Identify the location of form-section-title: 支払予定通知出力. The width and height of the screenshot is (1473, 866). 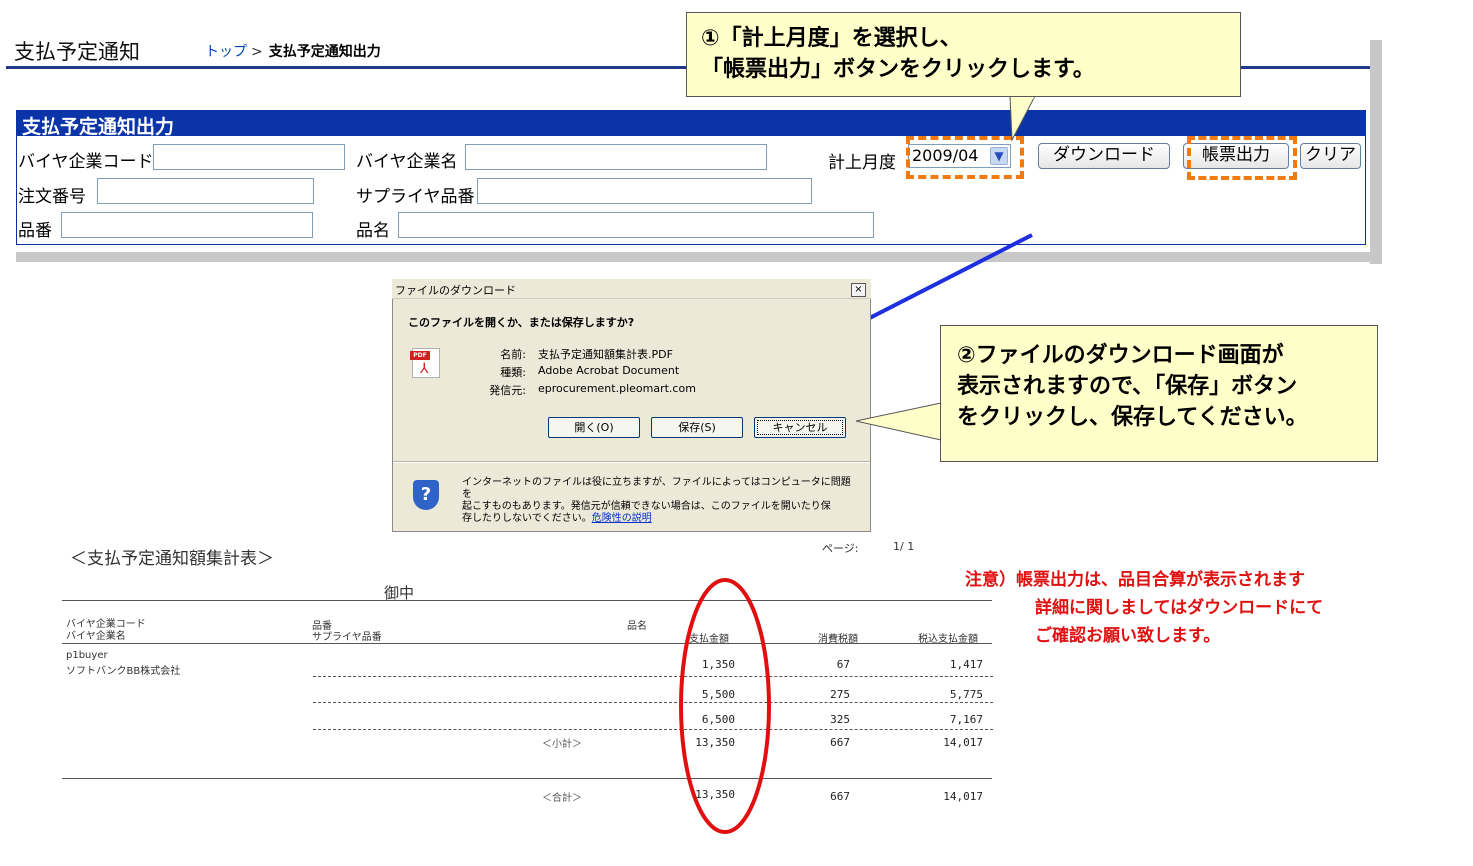
(691, 124).